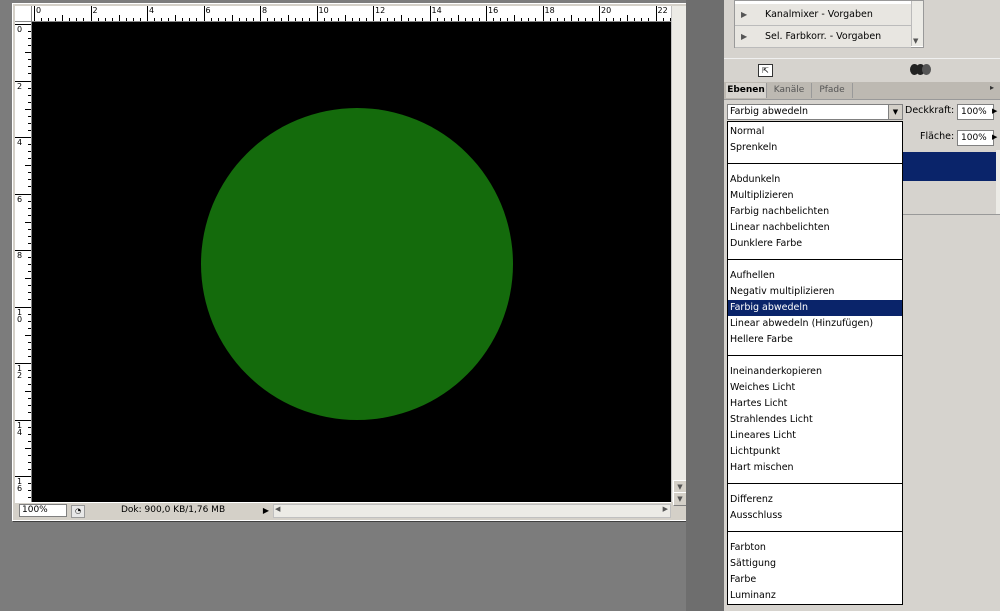 This screenshot has width=1000, height=611. What do you see at coordinates (815, 436) in the screenshot?
I see `blend-mode-option: Lineares Licht` at bounding box center [815, 436].